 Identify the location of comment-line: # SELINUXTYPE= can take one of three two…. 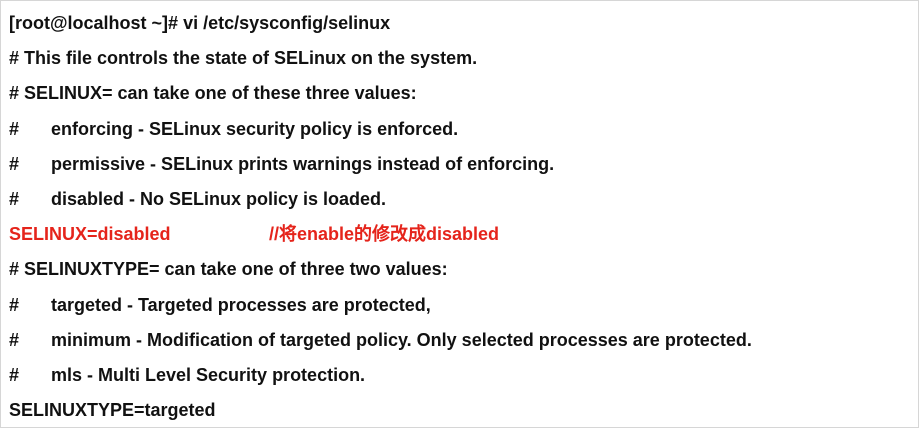
(459, 269).